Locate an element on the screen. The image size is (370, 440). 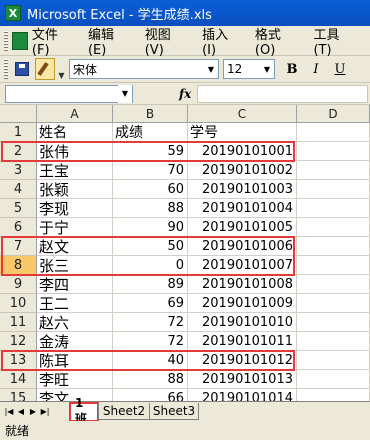
row-header: 15 is located at coordinates (18, 395).